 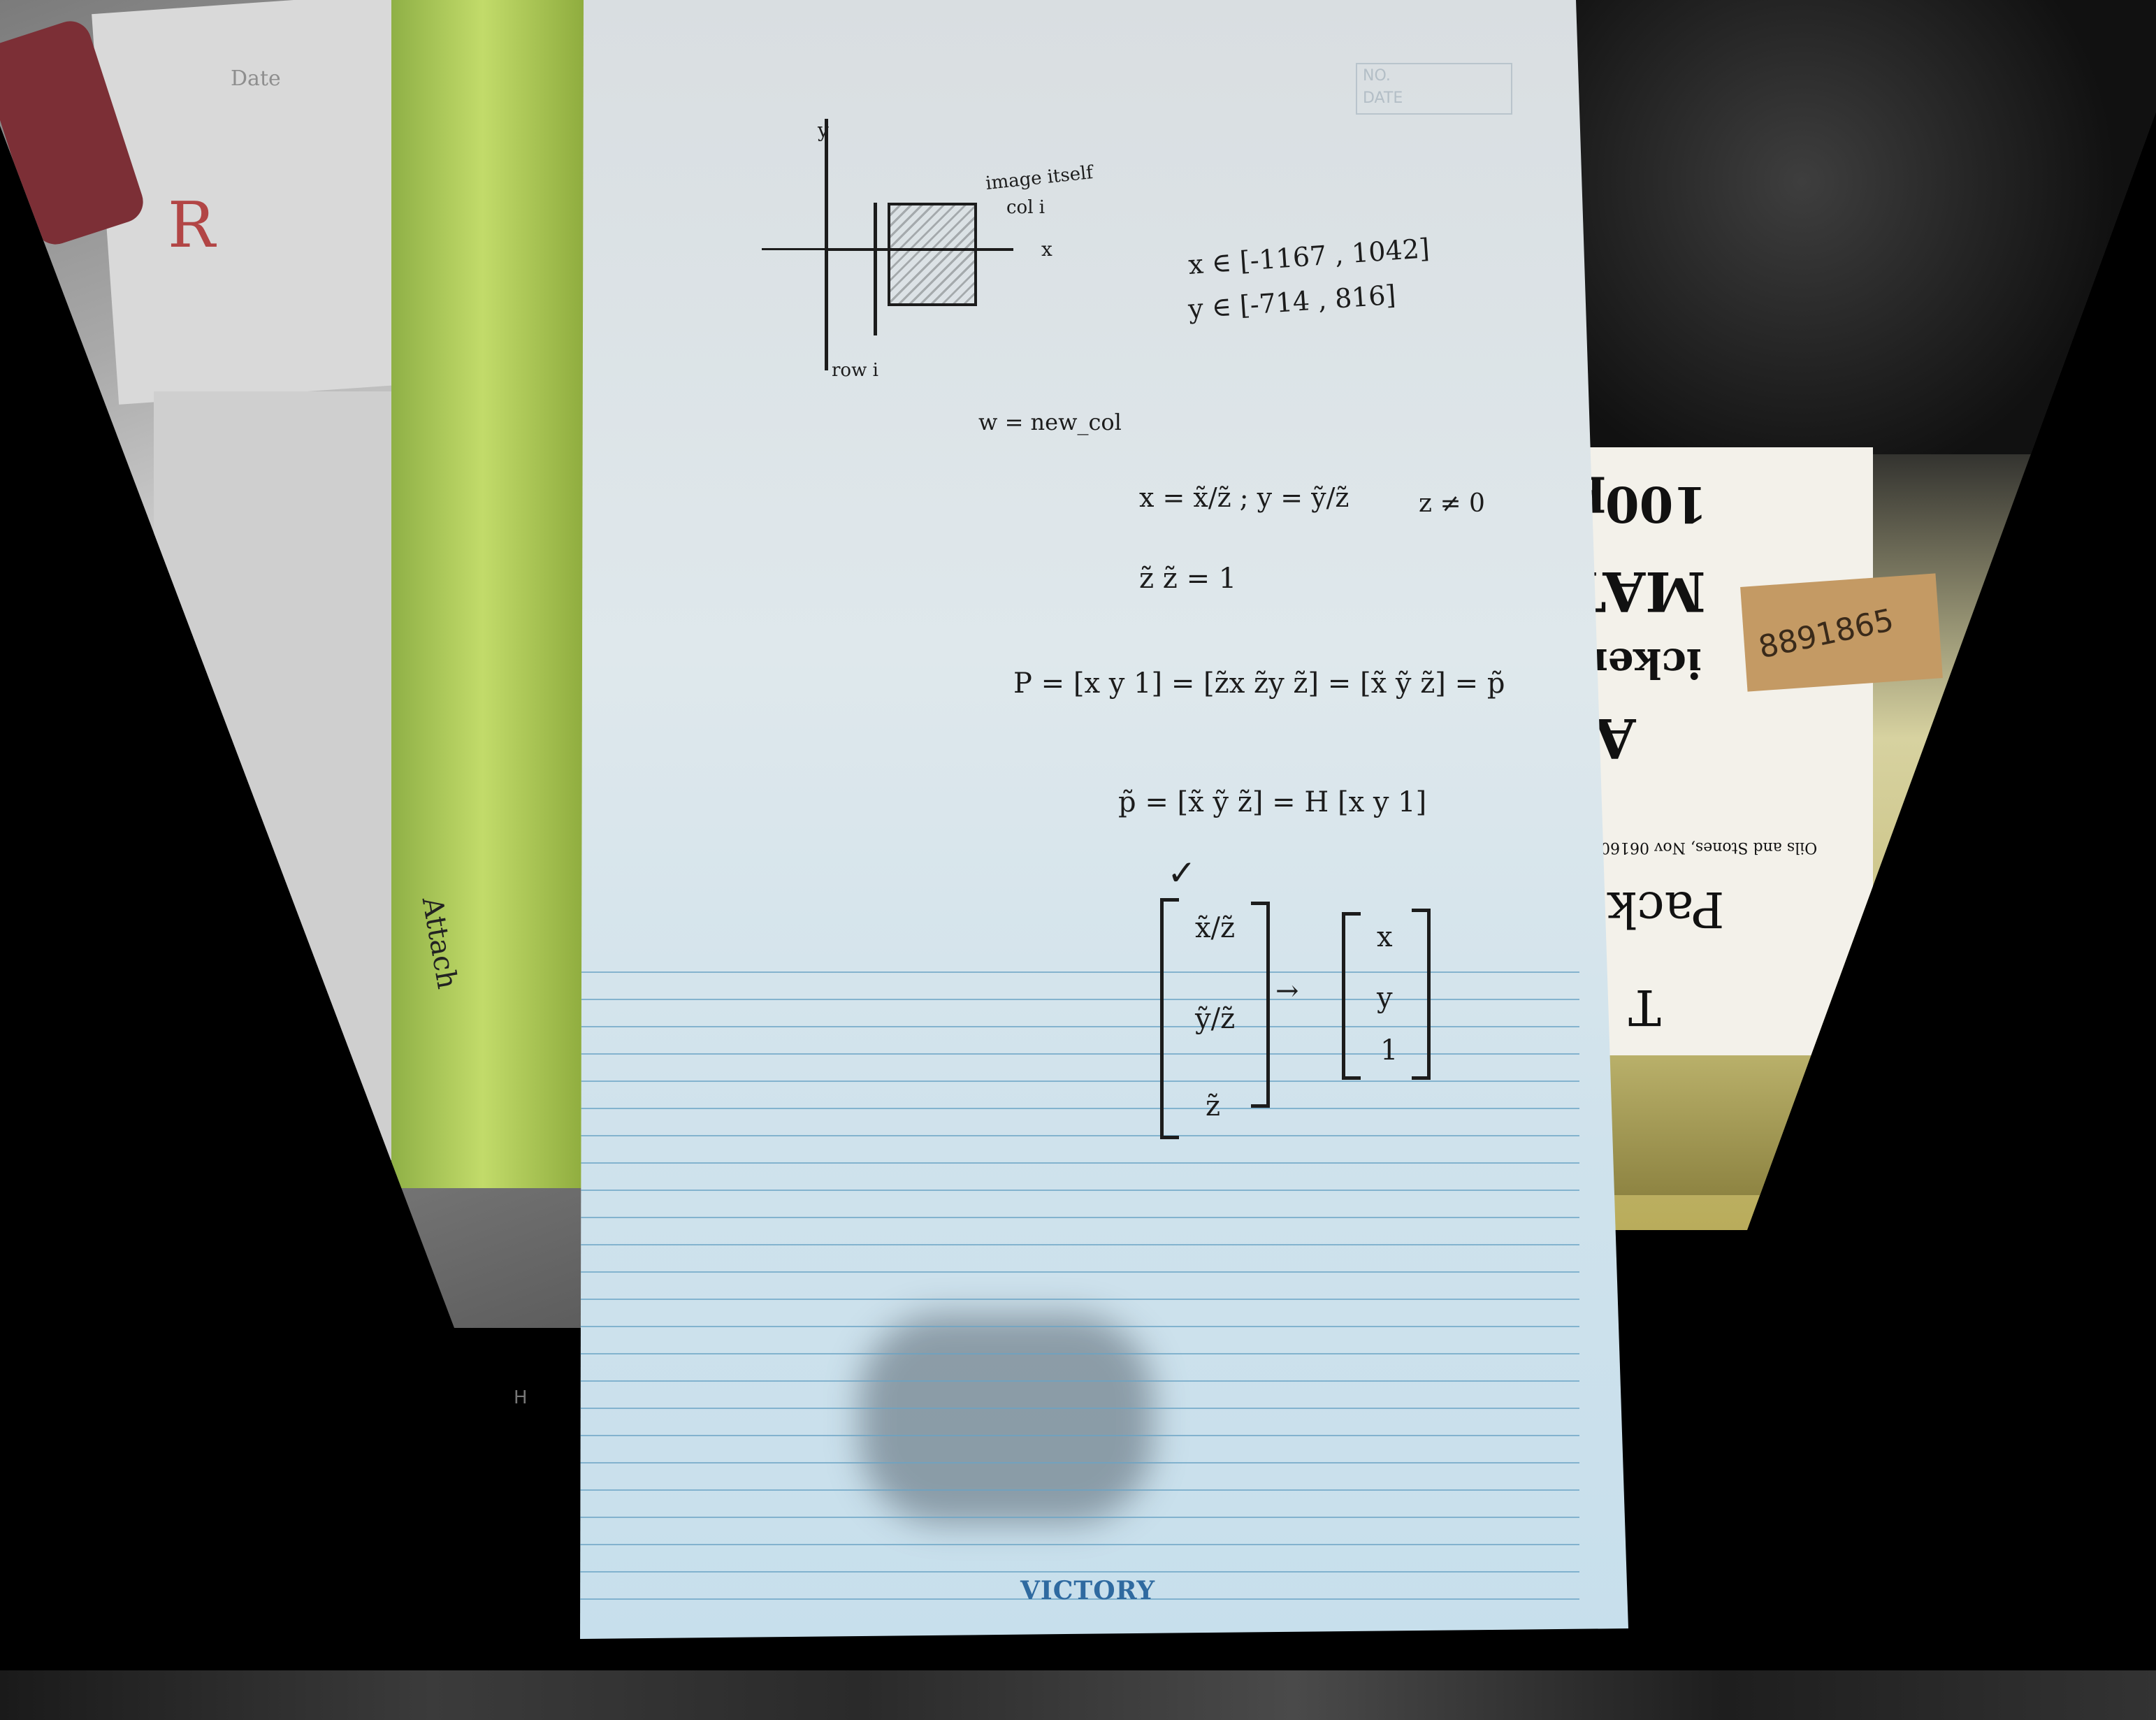 What do you see at coordinates (1434, 89) in the screenshot?
I see `date-box: NO. DATE` at bounding box center [1434, 89].